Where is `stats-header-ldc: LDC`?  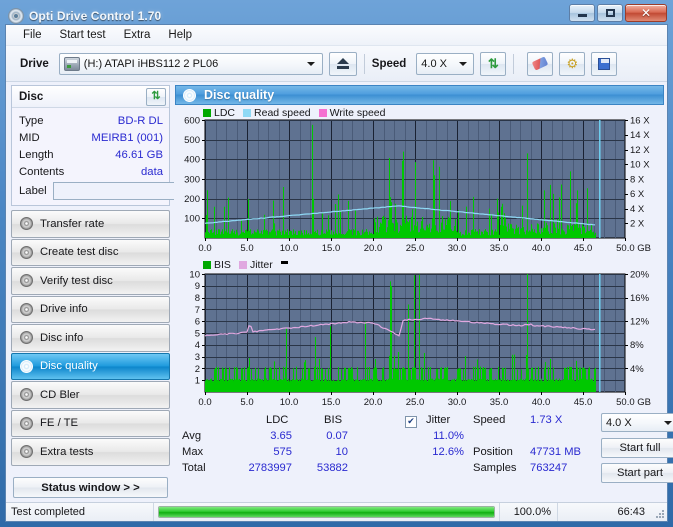
stats-header-ldc: LDC is located at coordinates (277, 420).